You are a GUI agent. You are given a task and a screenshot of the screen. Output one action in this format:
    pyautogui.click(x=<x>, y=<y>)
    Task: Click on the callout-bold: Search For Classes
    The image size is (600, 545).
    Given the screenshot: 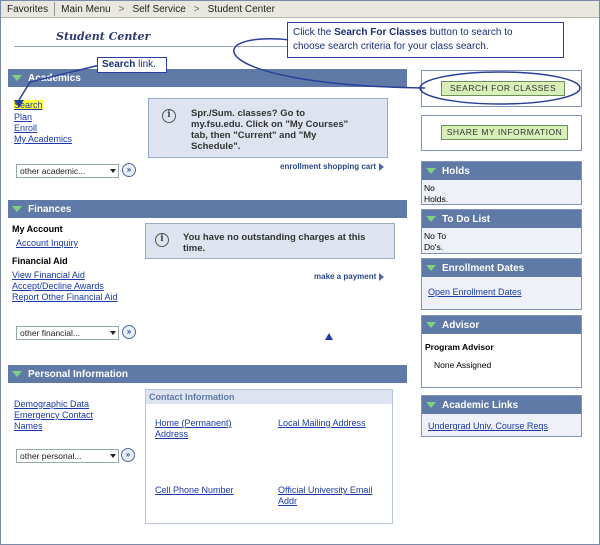 What is the action you would take?
    pyautogui.click(x=380, y=32)
    